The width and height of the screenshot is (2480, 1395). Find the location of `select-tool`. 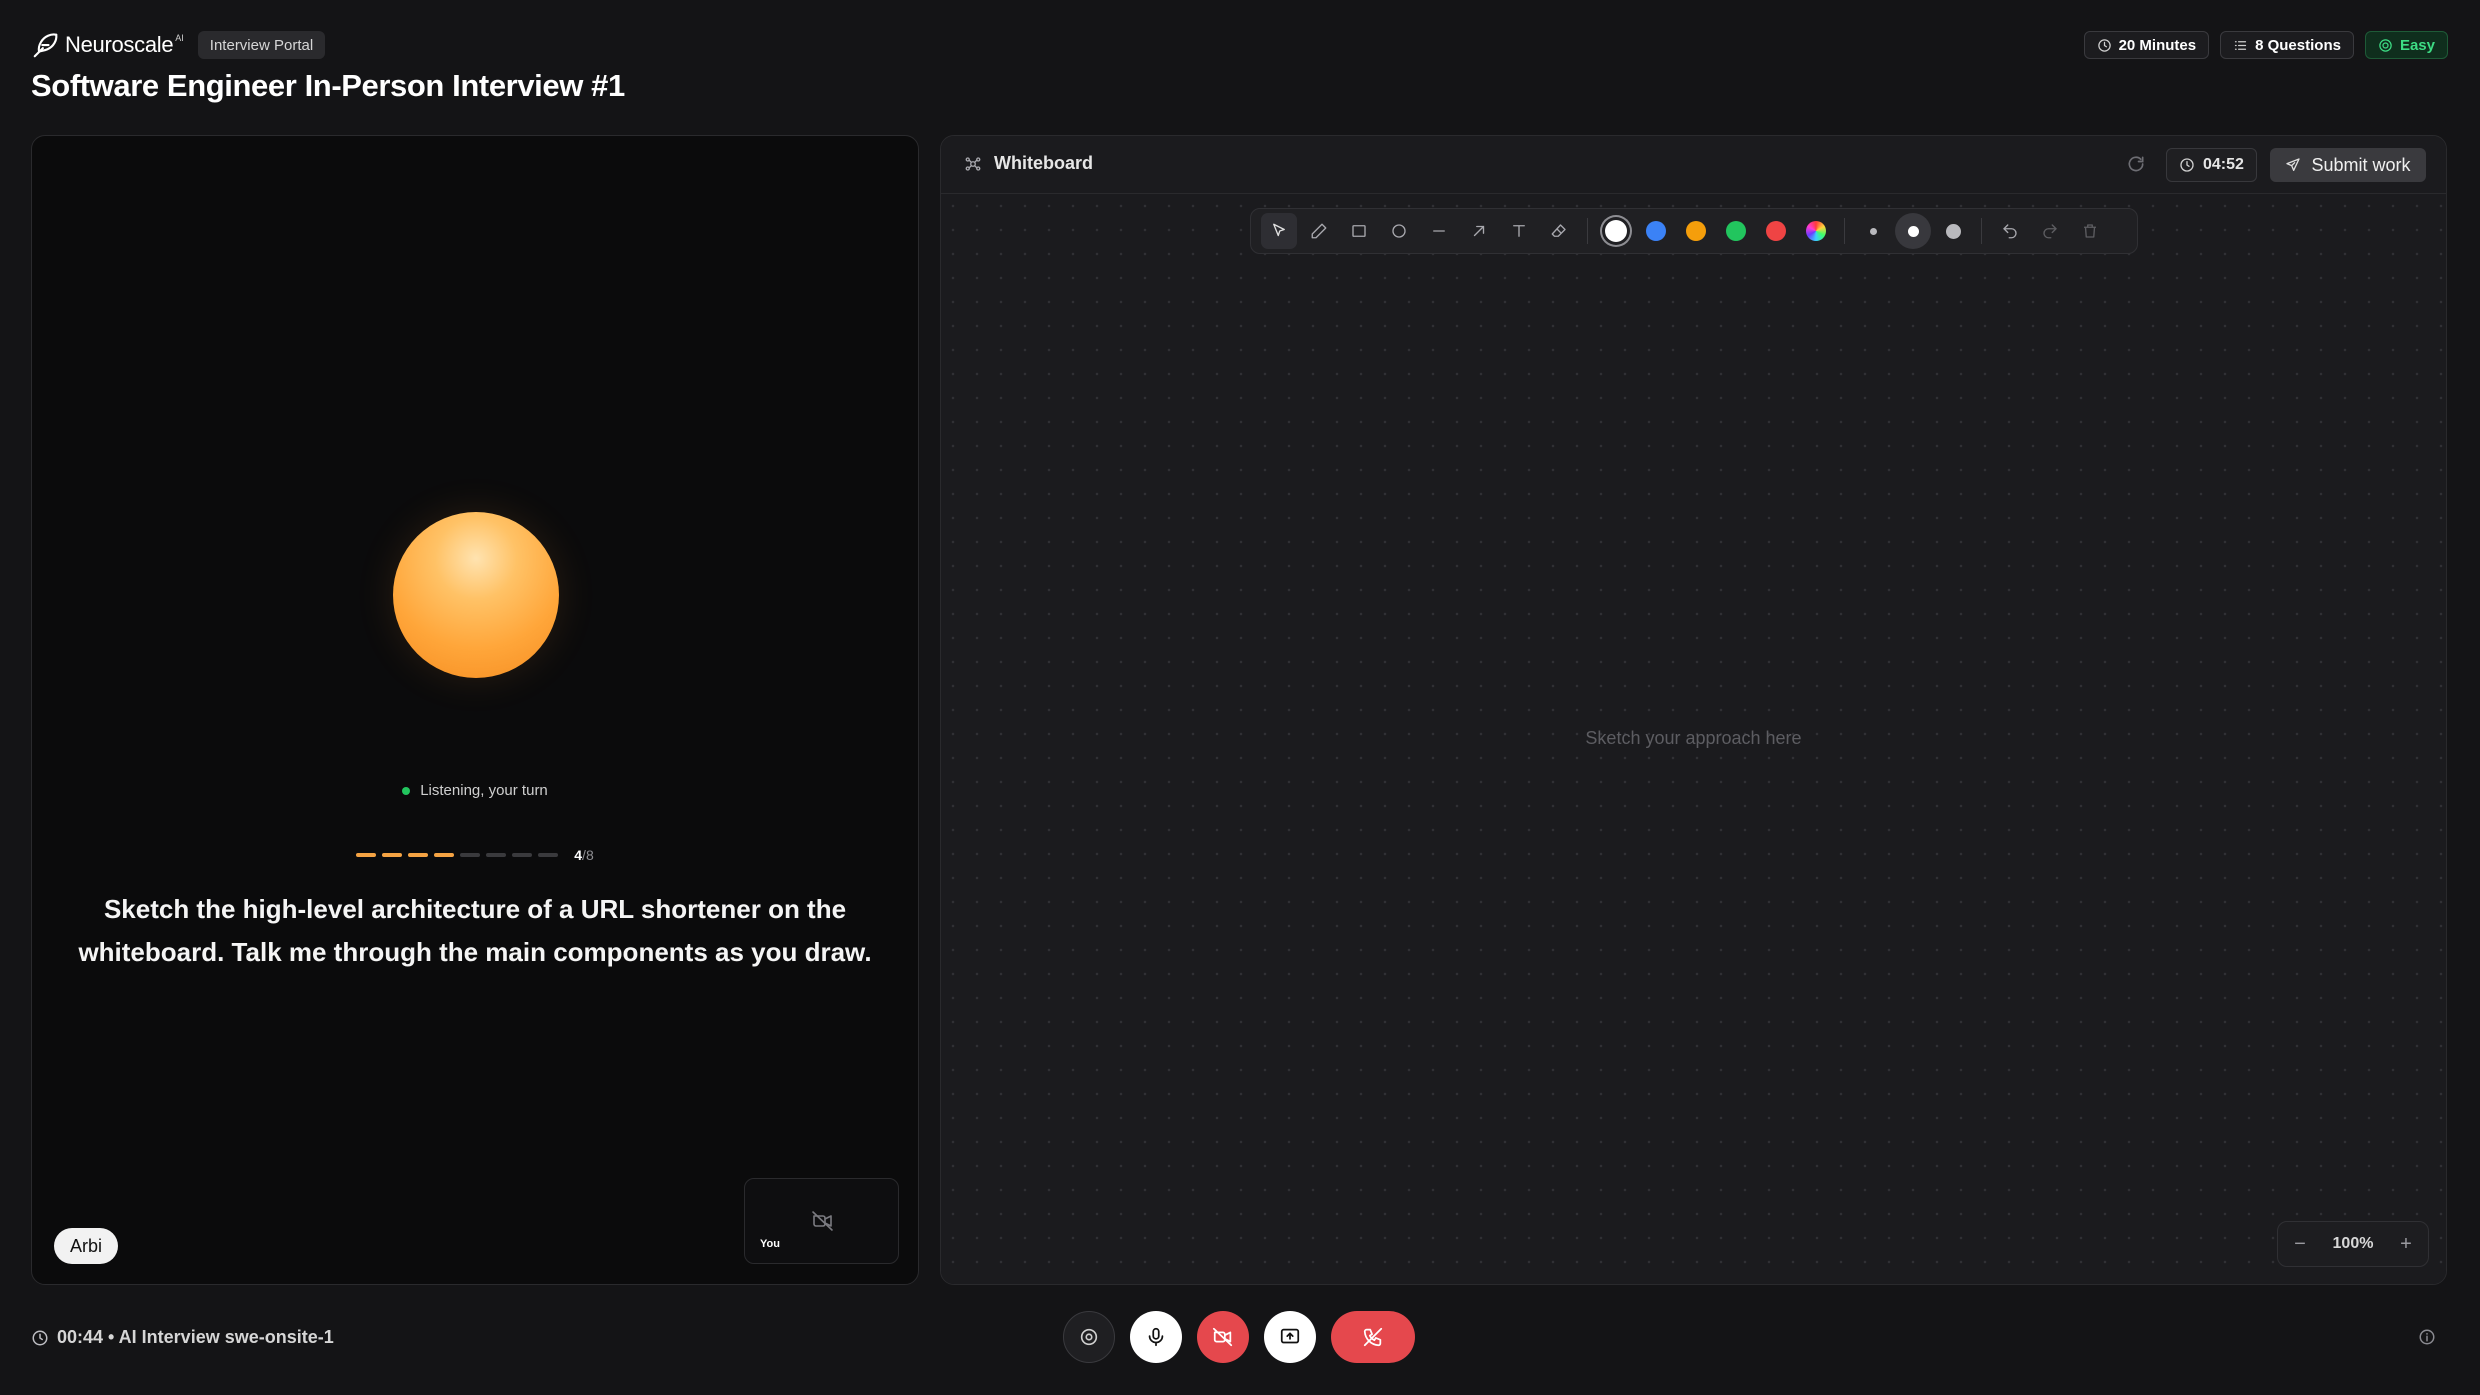

select-tool is located at coordinates (1279, 231).